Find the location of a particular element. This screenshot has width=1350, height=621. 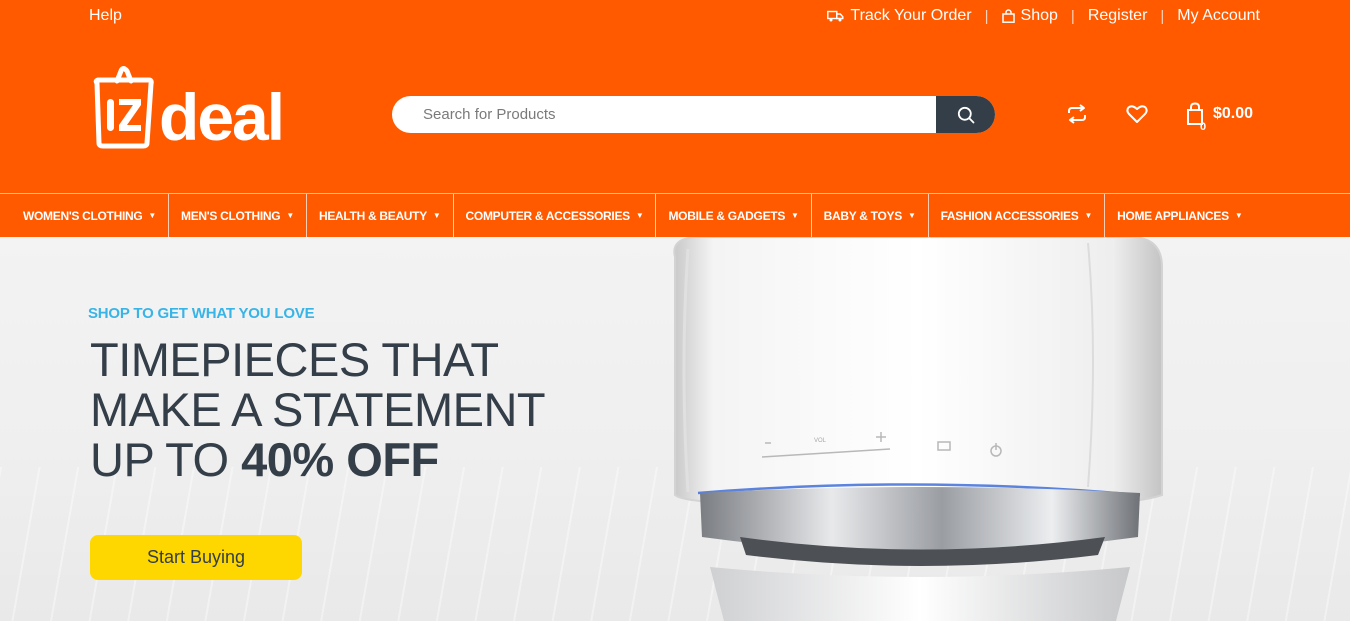

hero-title-prefix: UP TO is located at coordinates (166, 459).